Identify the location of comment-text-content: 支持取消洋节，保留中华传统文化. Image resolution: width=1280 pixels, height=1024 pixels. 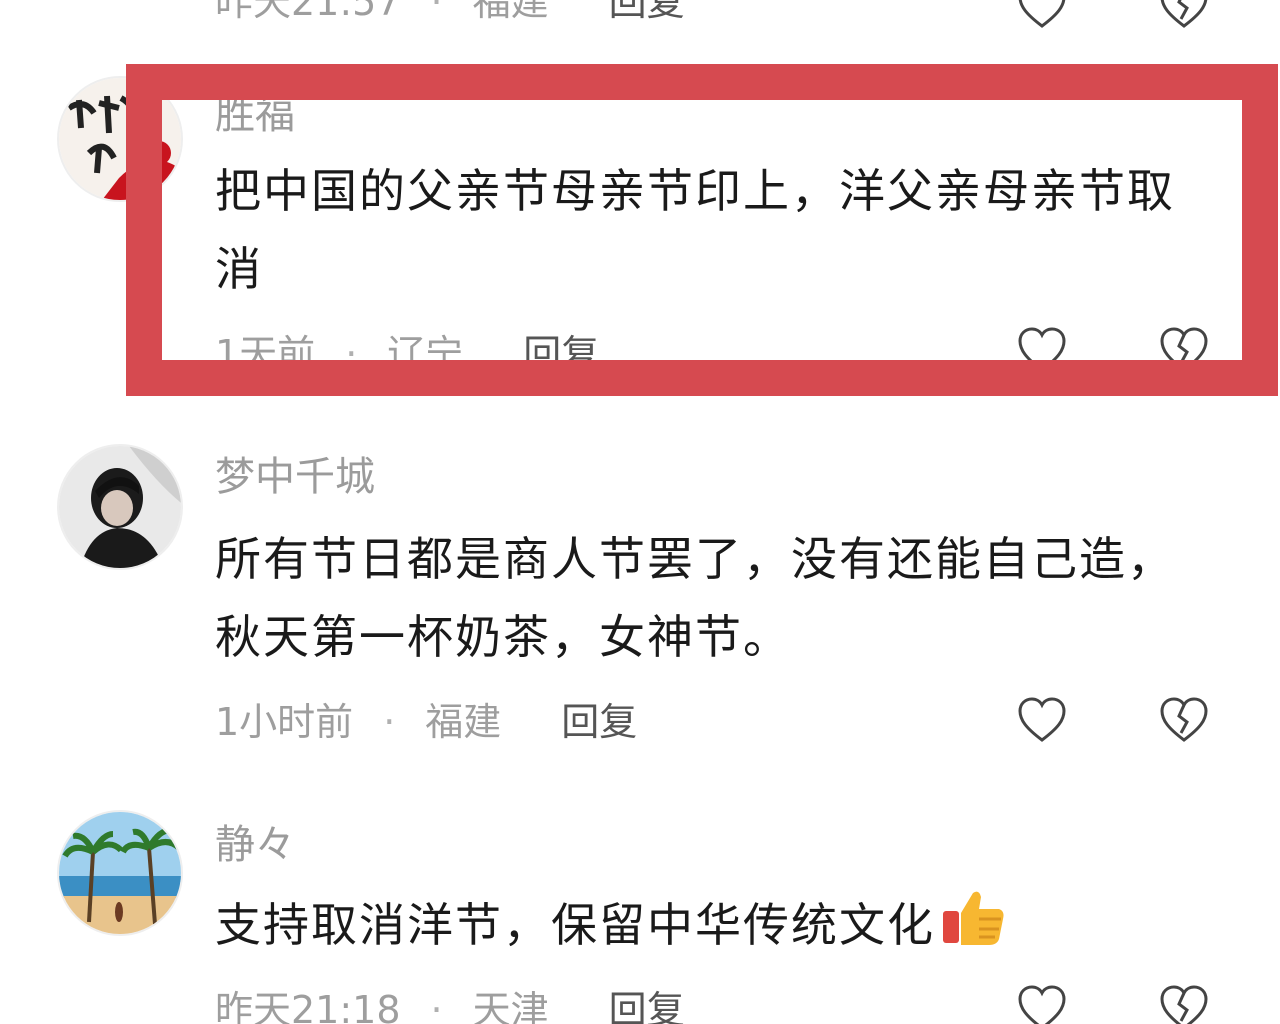
(575, 925).